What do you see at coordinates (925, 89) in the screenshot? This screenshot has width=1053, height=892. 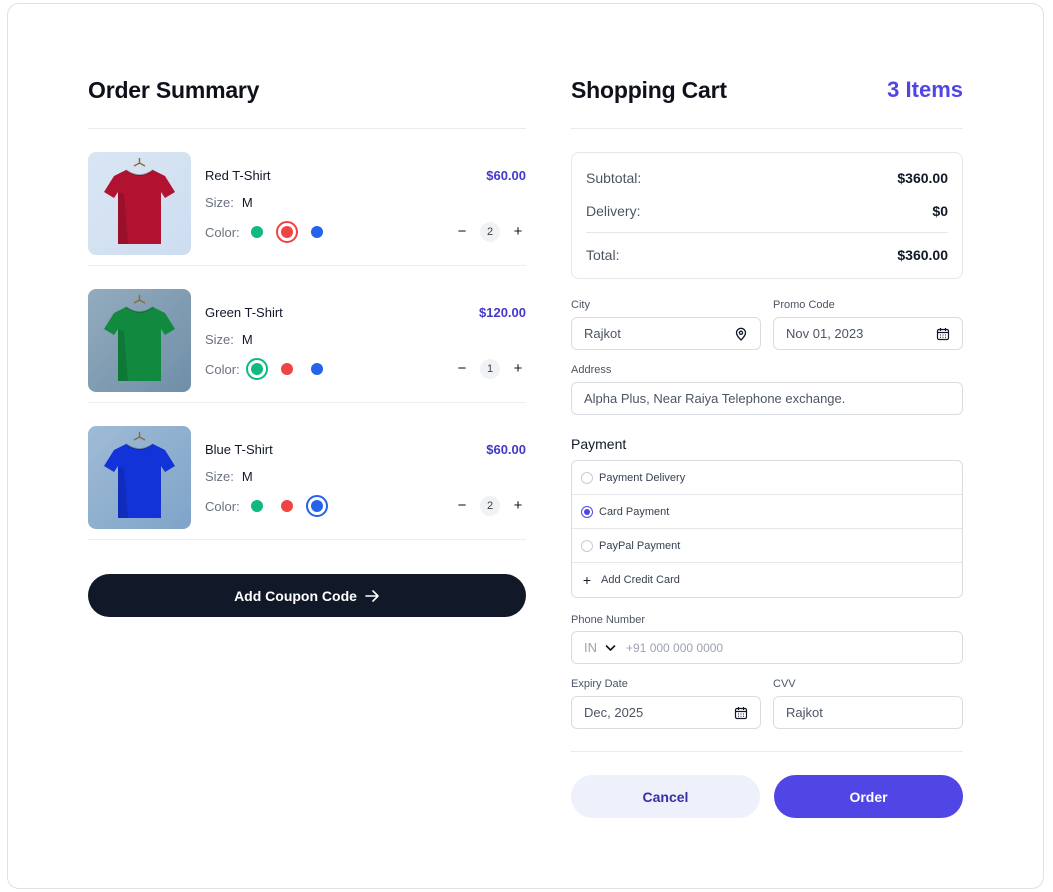 I see `cart-items-count: 3 Items` at bounding box center [925, 89].